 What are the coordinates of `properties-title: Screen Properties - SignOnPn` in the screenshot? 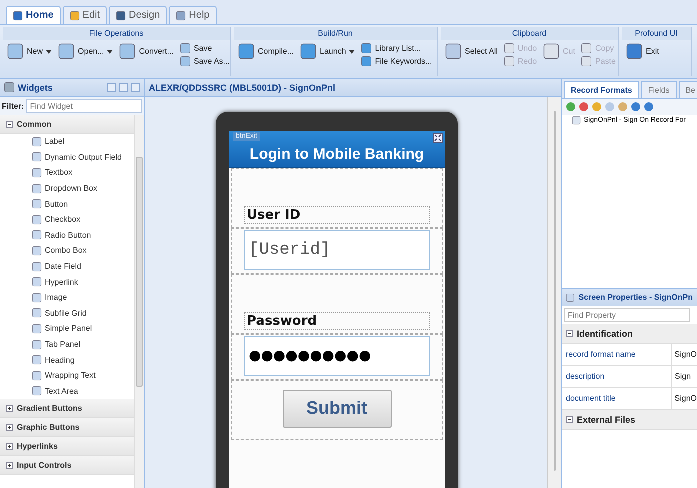 It's located at (635, 297).